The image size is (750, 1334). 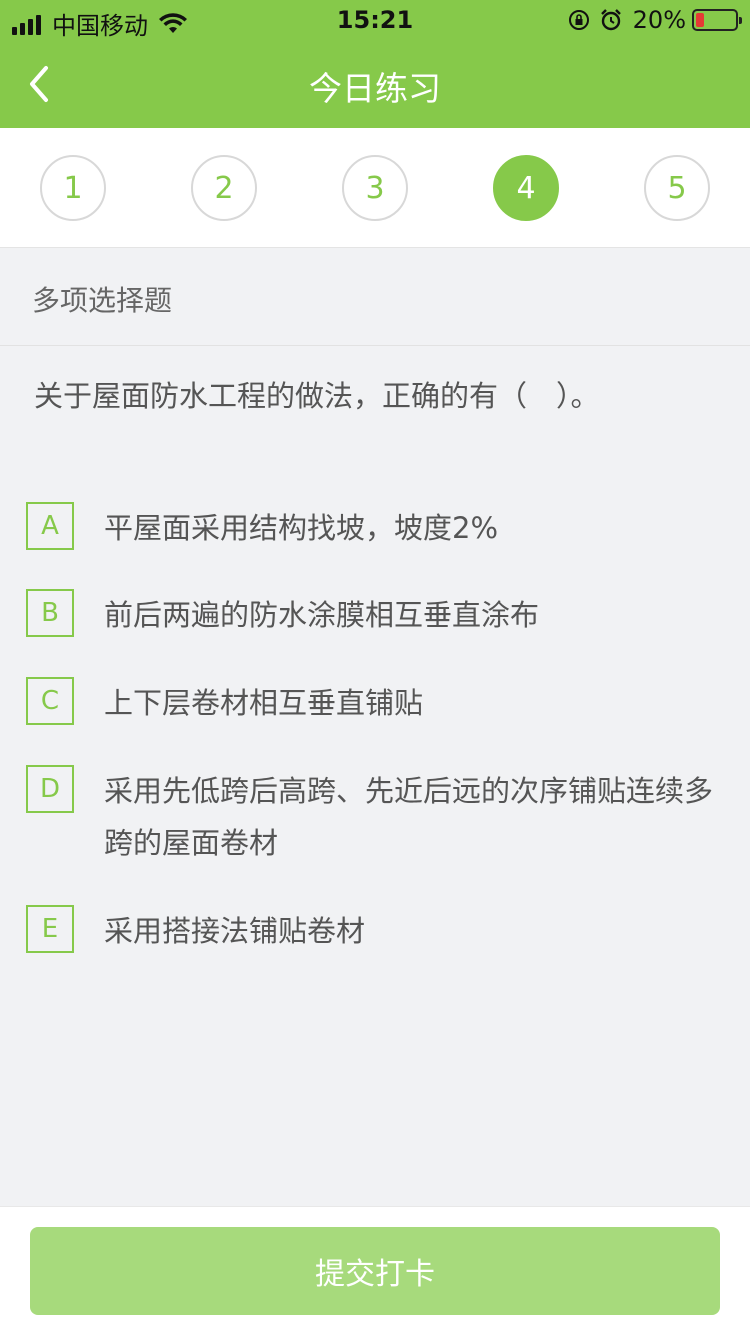 What do you see at coordinates (700, 20) in the screenshot?
I see `battery-level` at bounding box center [700, 20].